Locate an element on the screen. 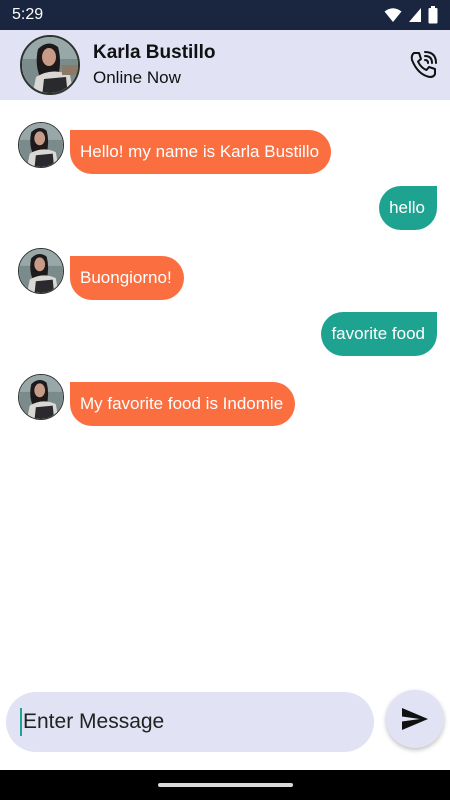 The width and height of the screenshot is (450, 800). home-gesture-handle is located at coordinates (225, 785).